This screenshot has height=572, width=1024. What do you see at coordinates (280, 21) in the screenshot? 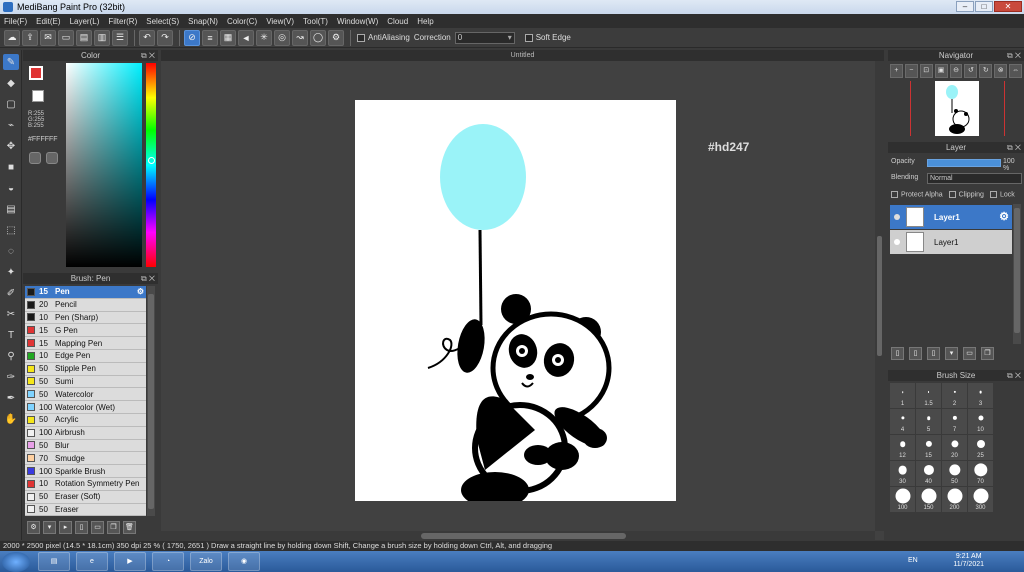
I see `menu-view: View(V)` at bounding box center [280, 21].